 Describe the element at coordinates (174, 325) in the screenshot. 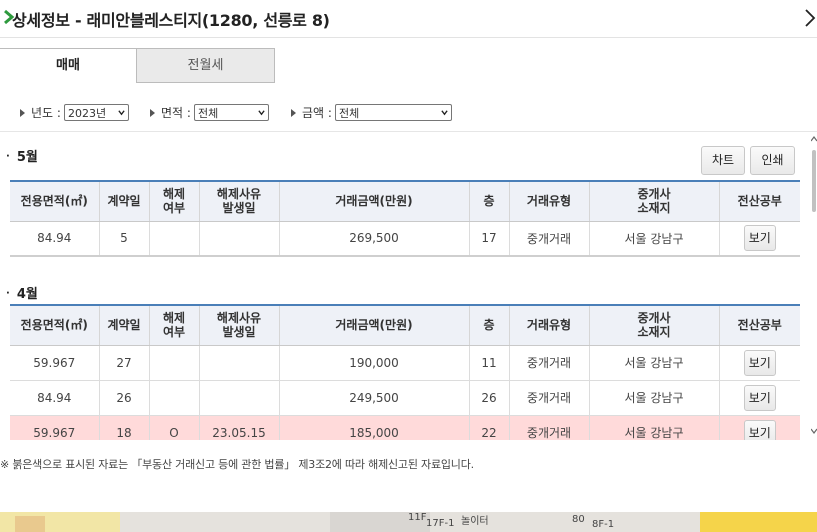

I see `column-header-cancel: 해제 여부` at that location.